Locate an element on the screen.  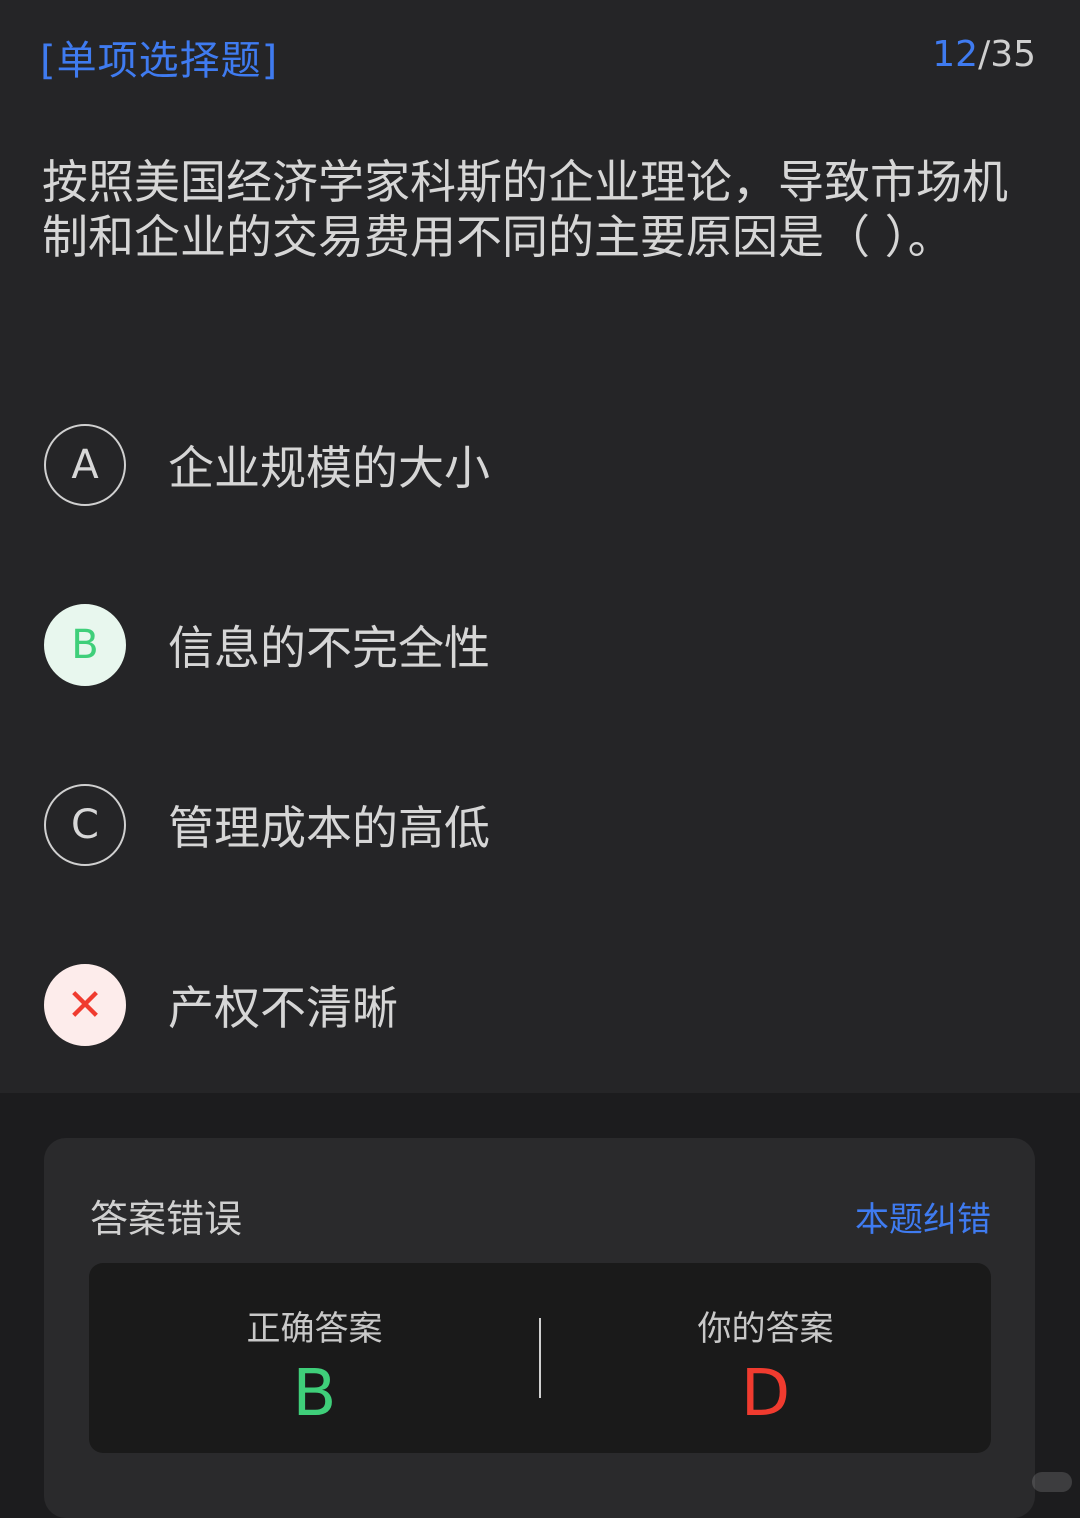
wrong-x-icon: ✕ is located at coordinates (85, 1005).